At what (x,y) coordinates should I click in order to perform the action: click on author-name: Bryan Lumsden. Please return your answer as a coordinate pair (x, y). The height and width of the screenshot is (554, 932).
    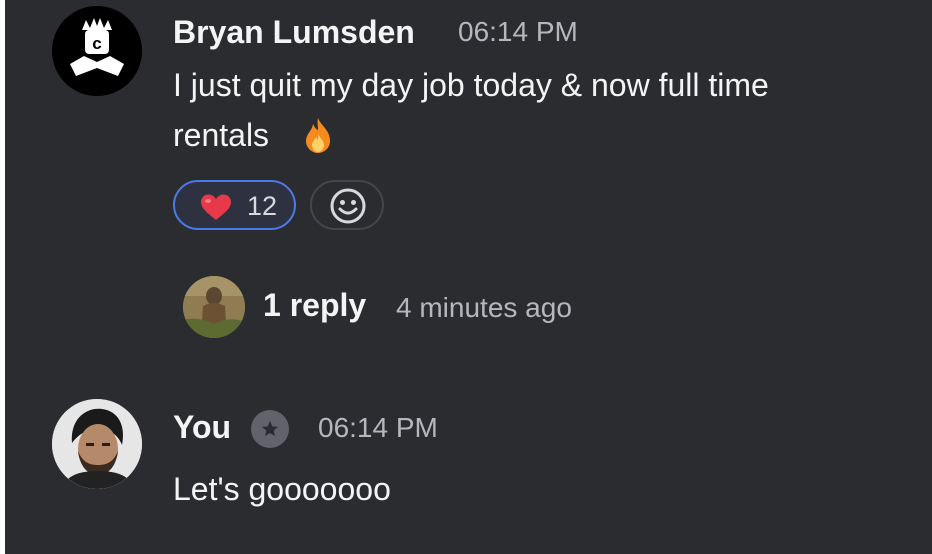
    Looking at the image, I should click on (294, 32).